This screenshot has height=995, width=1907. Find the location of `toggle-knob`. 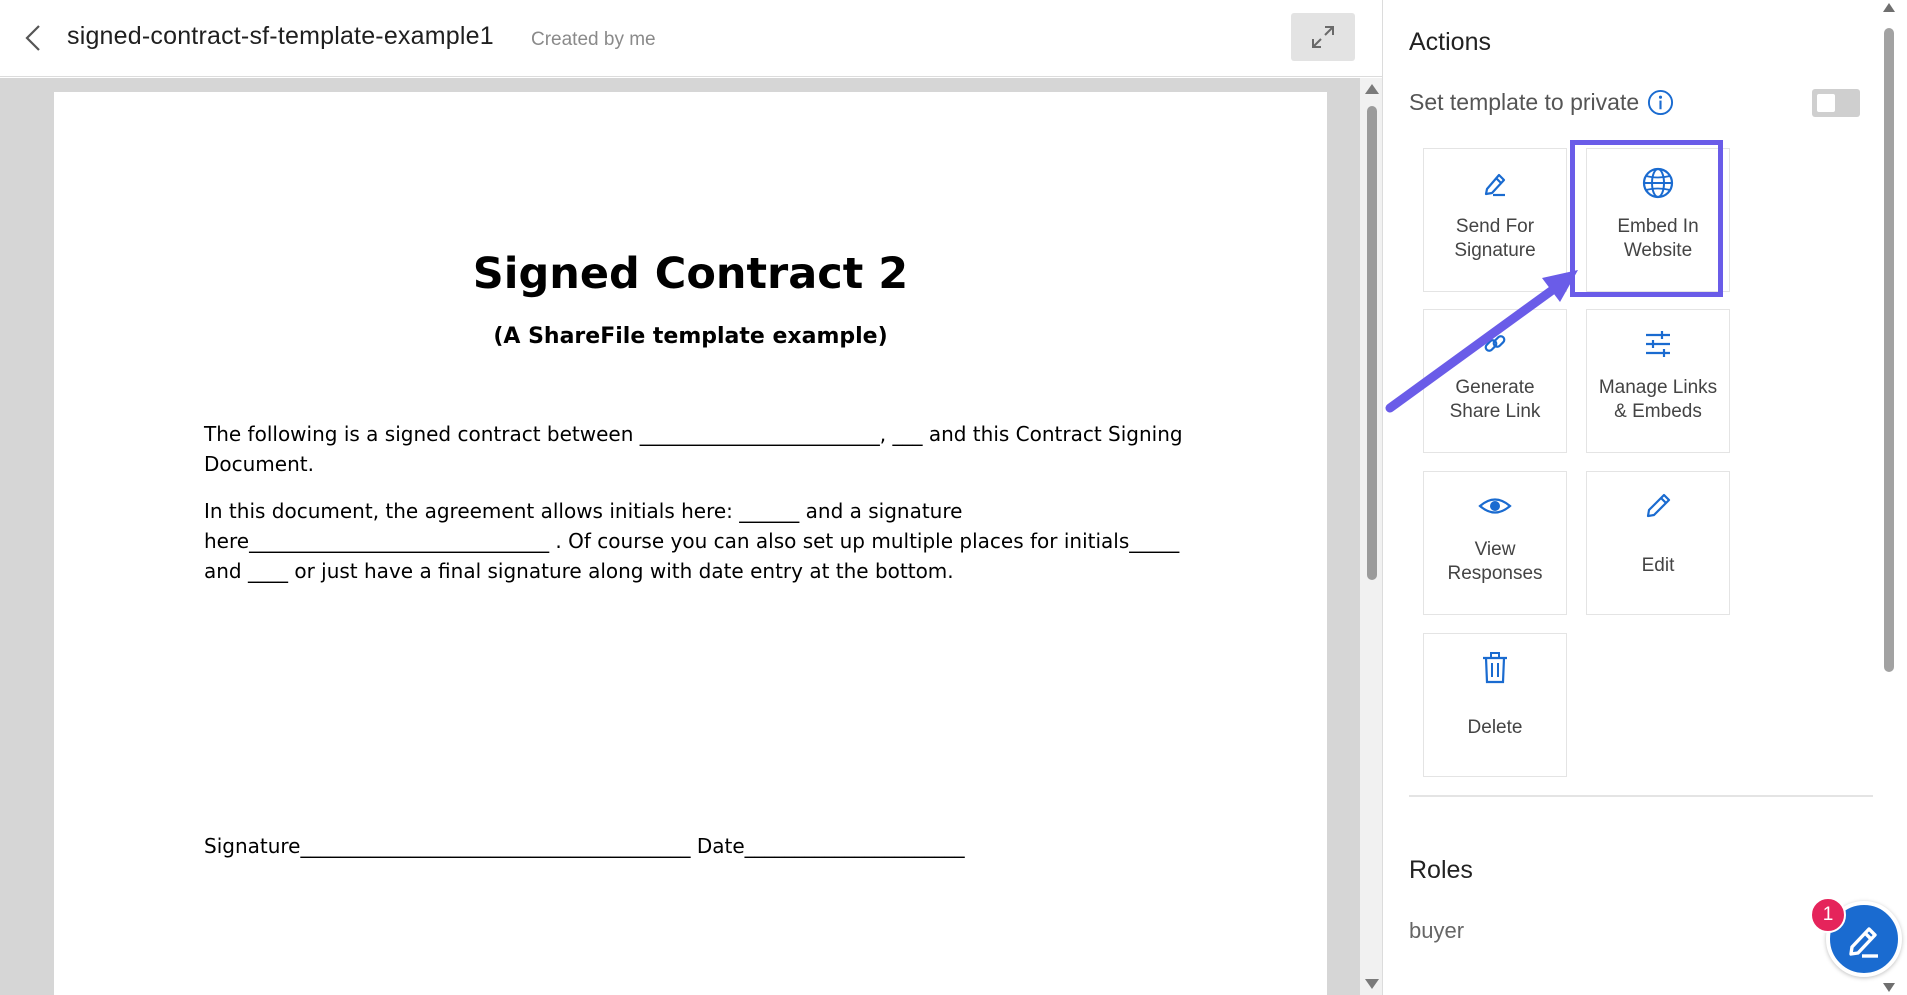

toggle-knob is located at coordinates (1826, 103).